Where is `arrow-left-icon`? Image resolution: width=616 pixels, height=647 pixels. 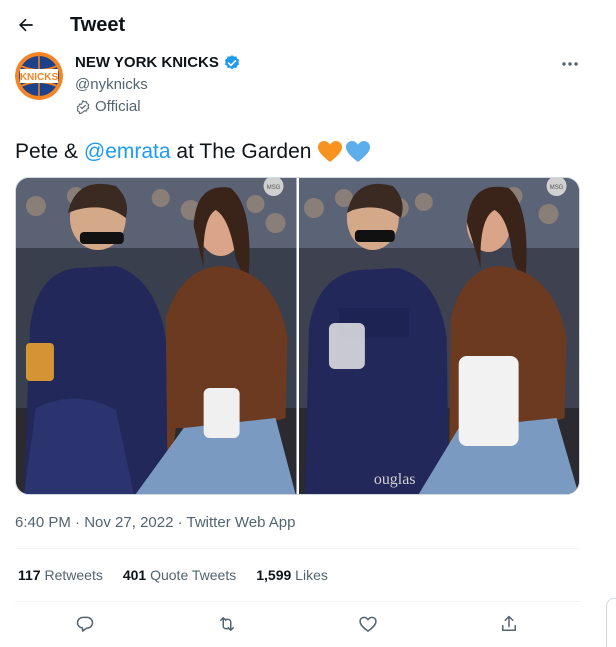 arrow-left-icon is located at coordinates (26, 25).